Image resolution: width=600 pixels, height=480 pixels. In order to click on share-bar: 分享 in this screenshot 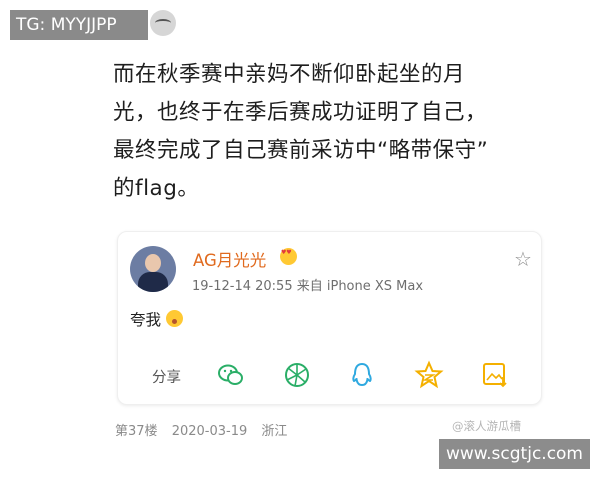, I will do `click(329, 375)`.